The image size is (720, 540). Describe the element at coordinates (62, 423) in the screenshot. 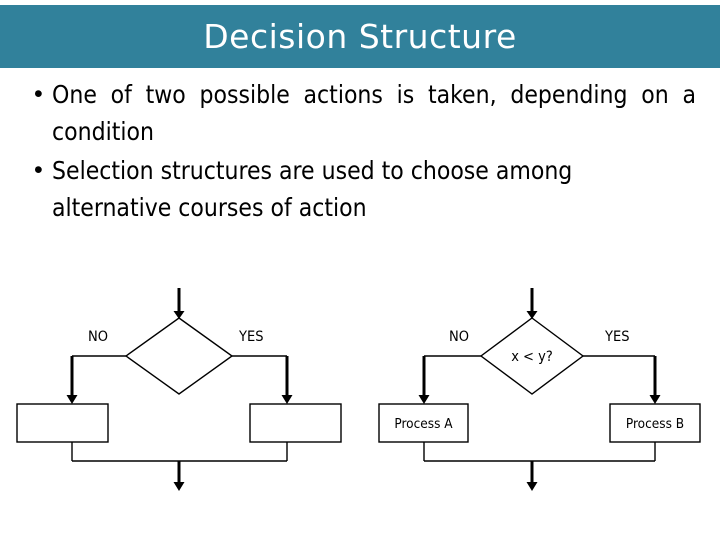

I see `false-process-box` at that location.